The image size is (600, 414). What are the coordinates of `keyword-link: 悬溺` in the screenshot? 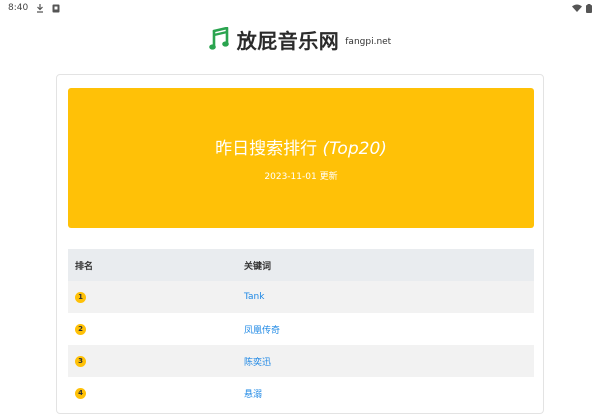 It's located at (253, 395).